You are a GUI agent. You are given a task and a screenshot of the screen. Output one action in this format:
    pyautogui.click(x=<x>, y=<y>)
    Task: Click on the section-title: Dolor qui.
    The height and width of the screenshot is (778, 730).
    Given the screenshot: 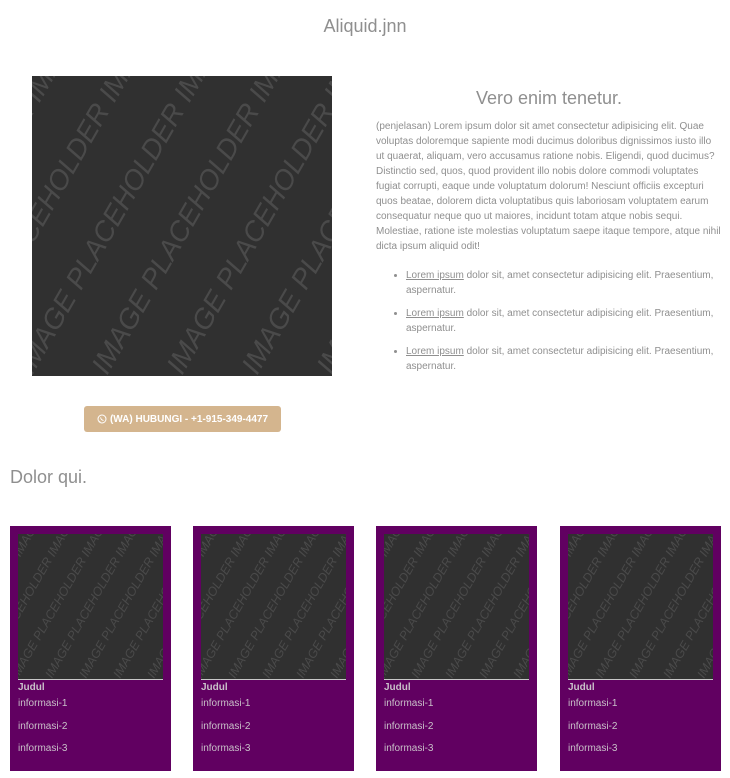 What is the action you would take?
    pyautogui.click(x=49, y=477)
    